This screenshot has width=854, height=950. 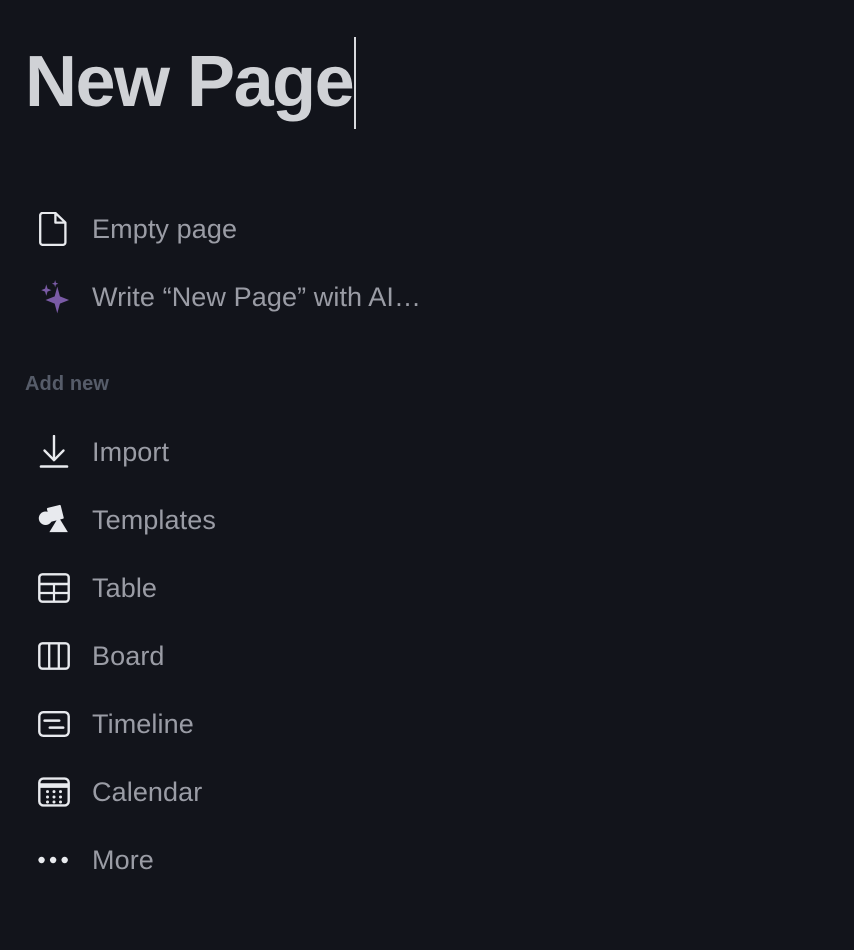 I want to click on ellipsis-icon, so click(x=47, y=860).